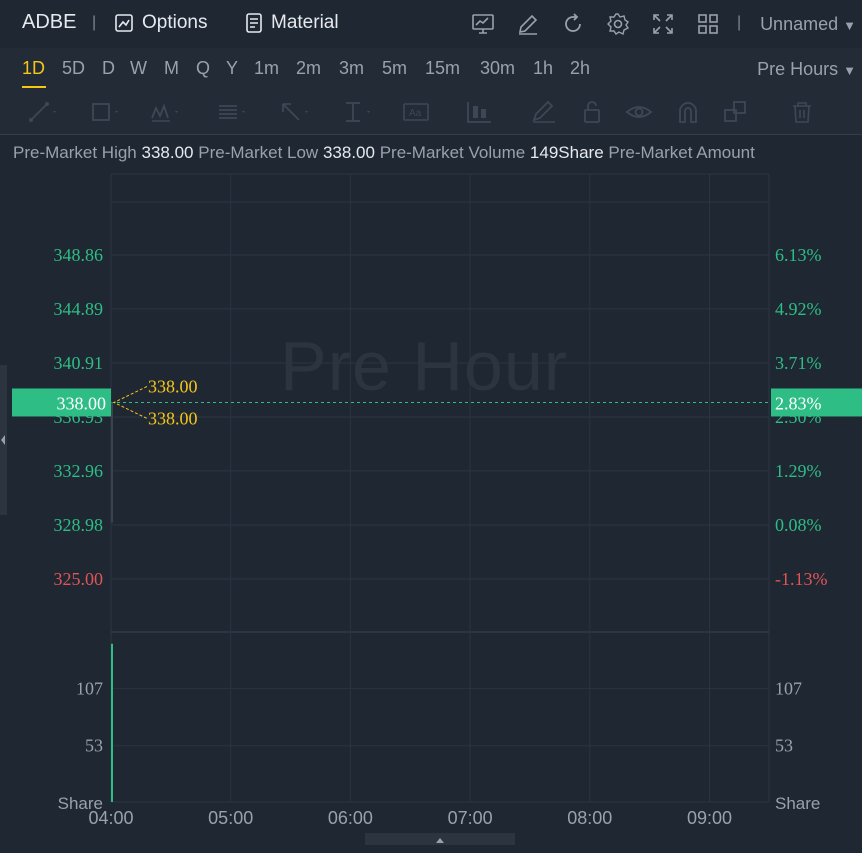 This screenshot has width=862, height=853. Describe the element at coordinates (232, 112) in the screenshot. I see `fib-tool-icon` at that location.